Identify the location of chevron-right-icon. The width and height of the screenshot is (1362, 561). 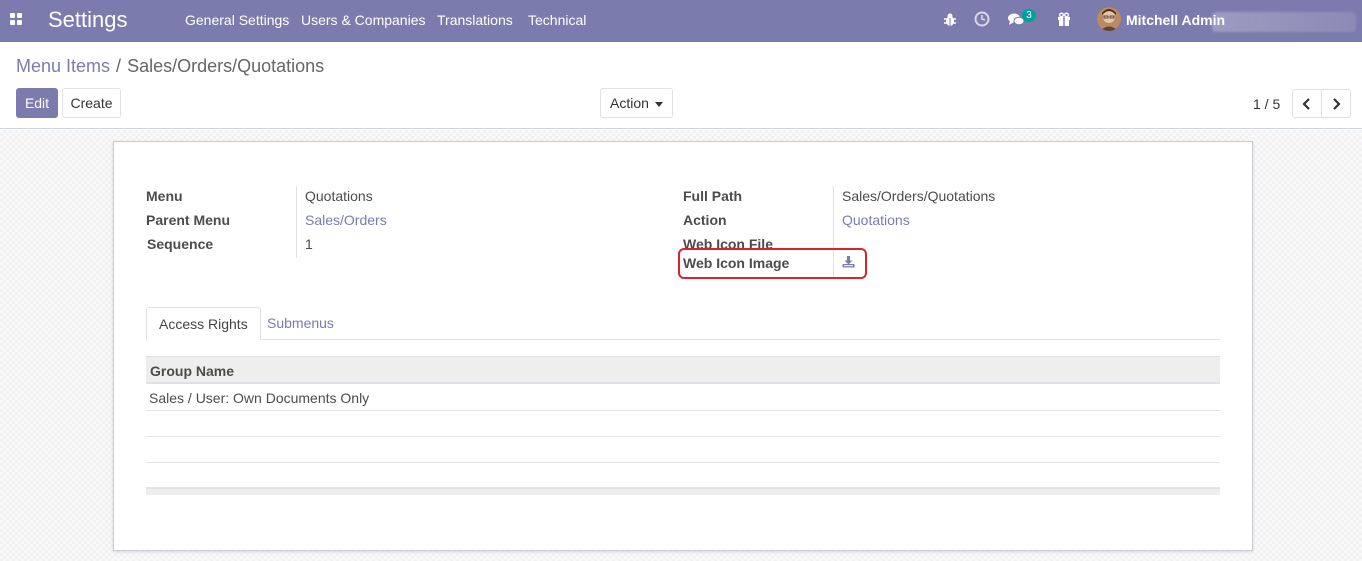
(1337, 103).